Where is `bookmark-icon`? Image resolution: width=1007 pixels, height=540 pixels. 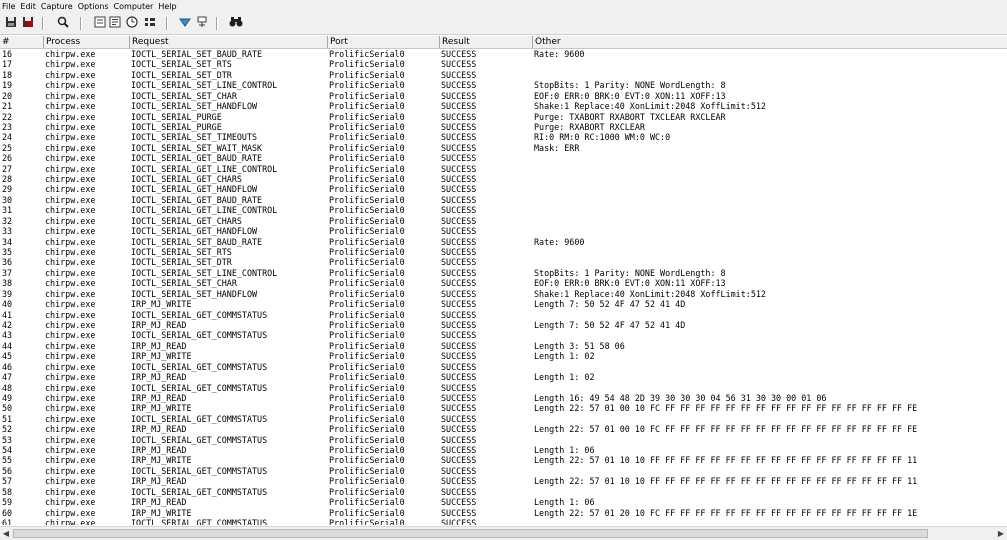
bookmark-icon is located at coordinates (202, 23).